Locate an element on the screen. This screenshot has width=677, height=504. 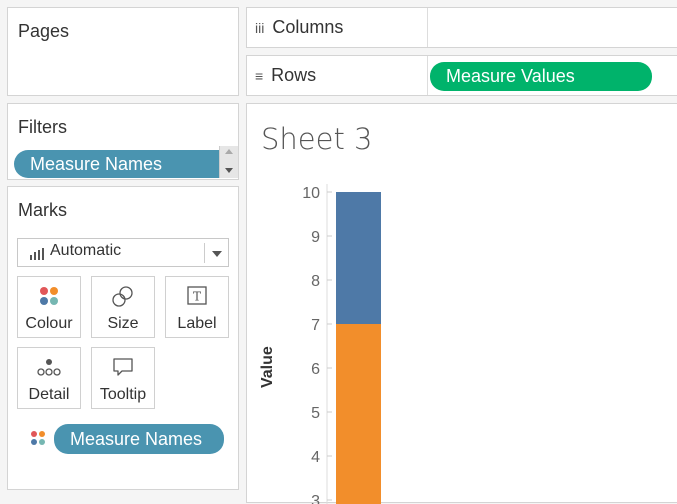
filters-title: Filters is located at coordinates (42, 127).